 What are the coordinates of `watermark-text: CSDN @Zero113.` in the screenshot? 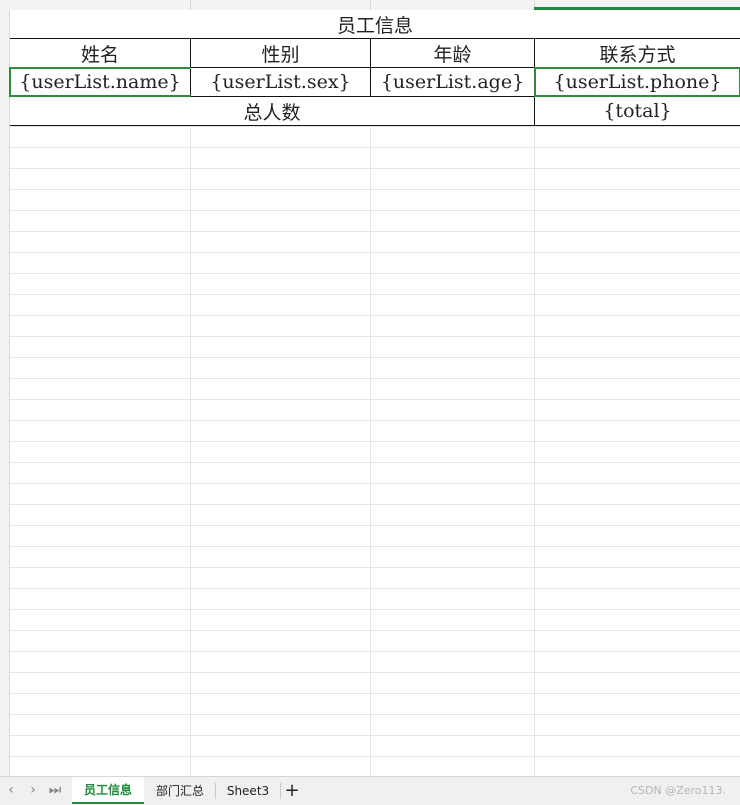 It's located at (678, 790).